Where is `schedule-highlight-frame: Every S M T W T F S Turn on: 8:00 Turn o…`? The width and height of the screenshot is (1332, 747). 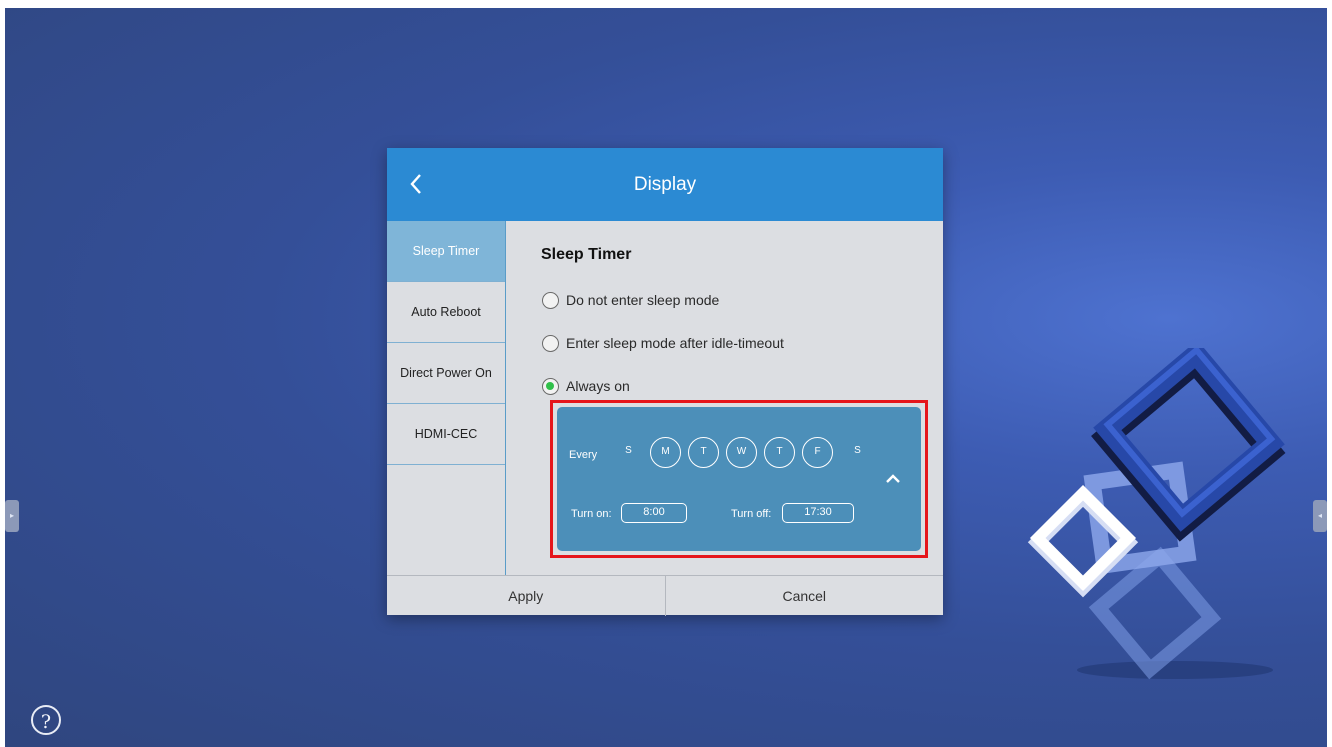
schedule-highlight-frame: Every S M T W T F S Turn on: 8:00 Turn o… is located at coordinates (739, 479).